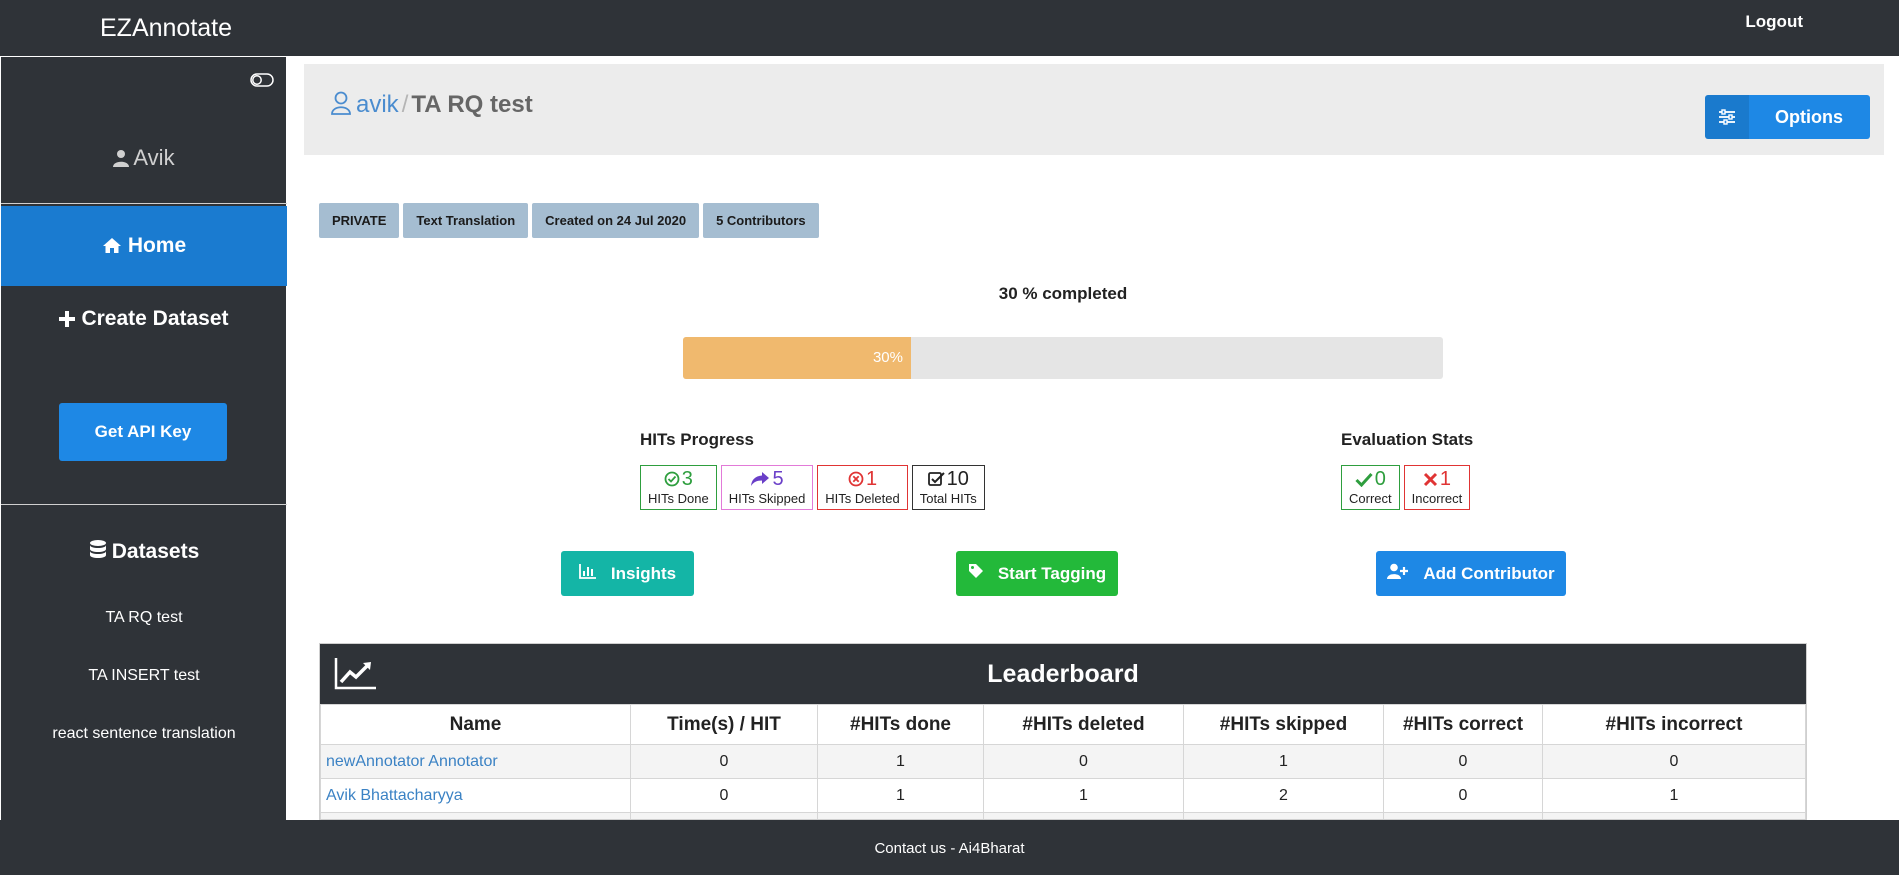  Describe the element at coordinates (761, 220) in the screenshot. I see `contributors-tag: 5 Contributors` at that location.